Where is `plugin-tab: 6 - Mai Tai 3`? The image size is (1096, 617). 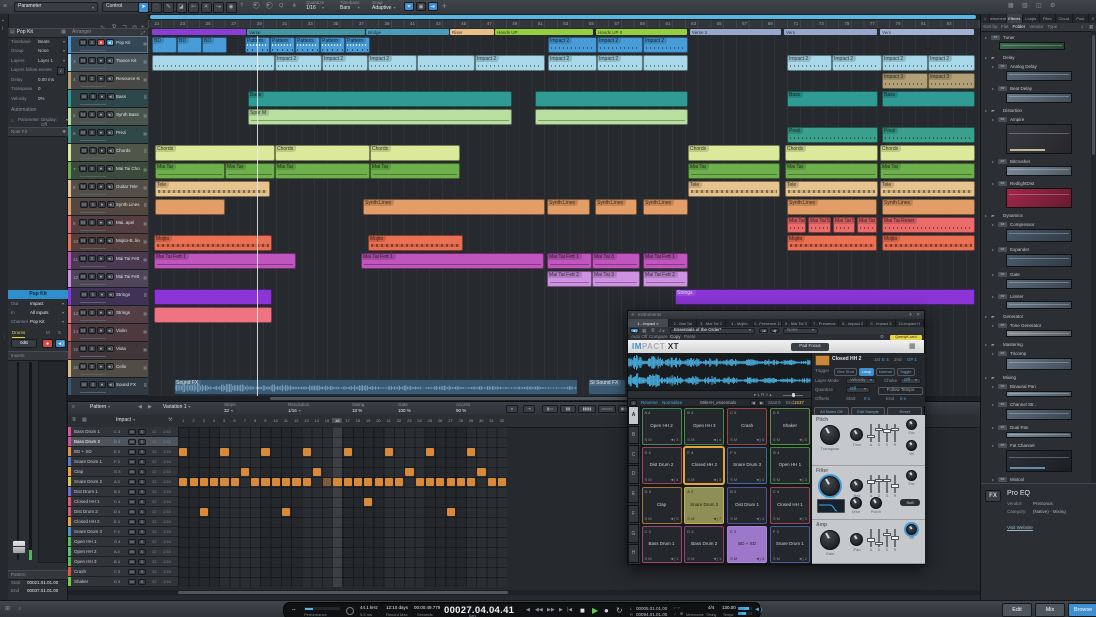 plugin-tab: 6 - Mai Tai 3 is located at coordinates (796, 323).